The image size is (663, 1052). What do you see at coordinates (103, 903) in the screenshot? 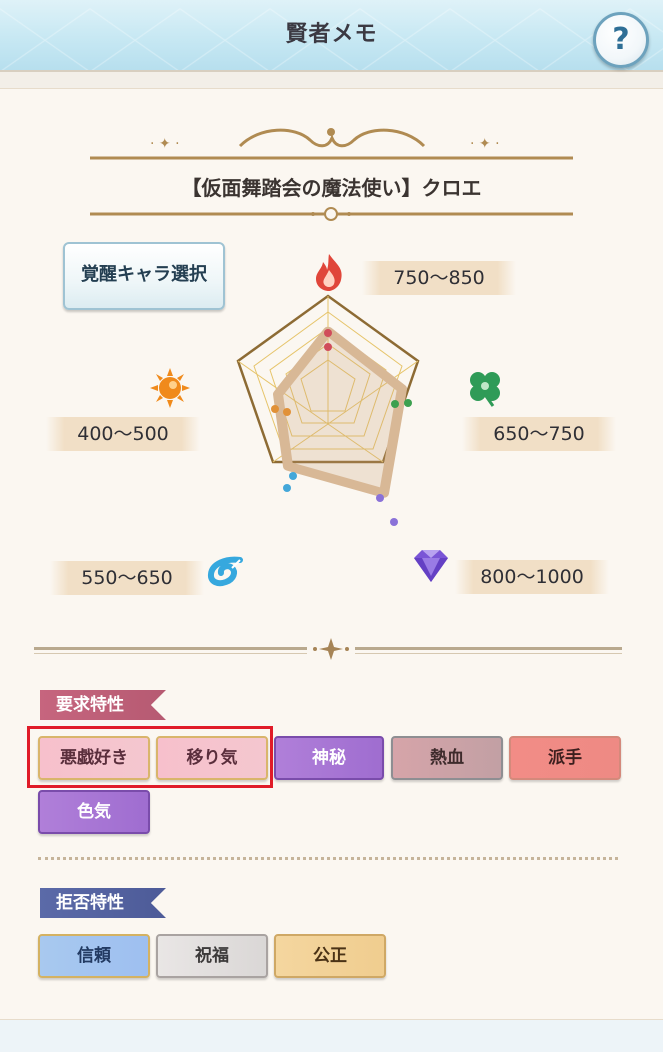
I see `rejected-traits-label: 拒否特性` at bounding box center [103, 903].